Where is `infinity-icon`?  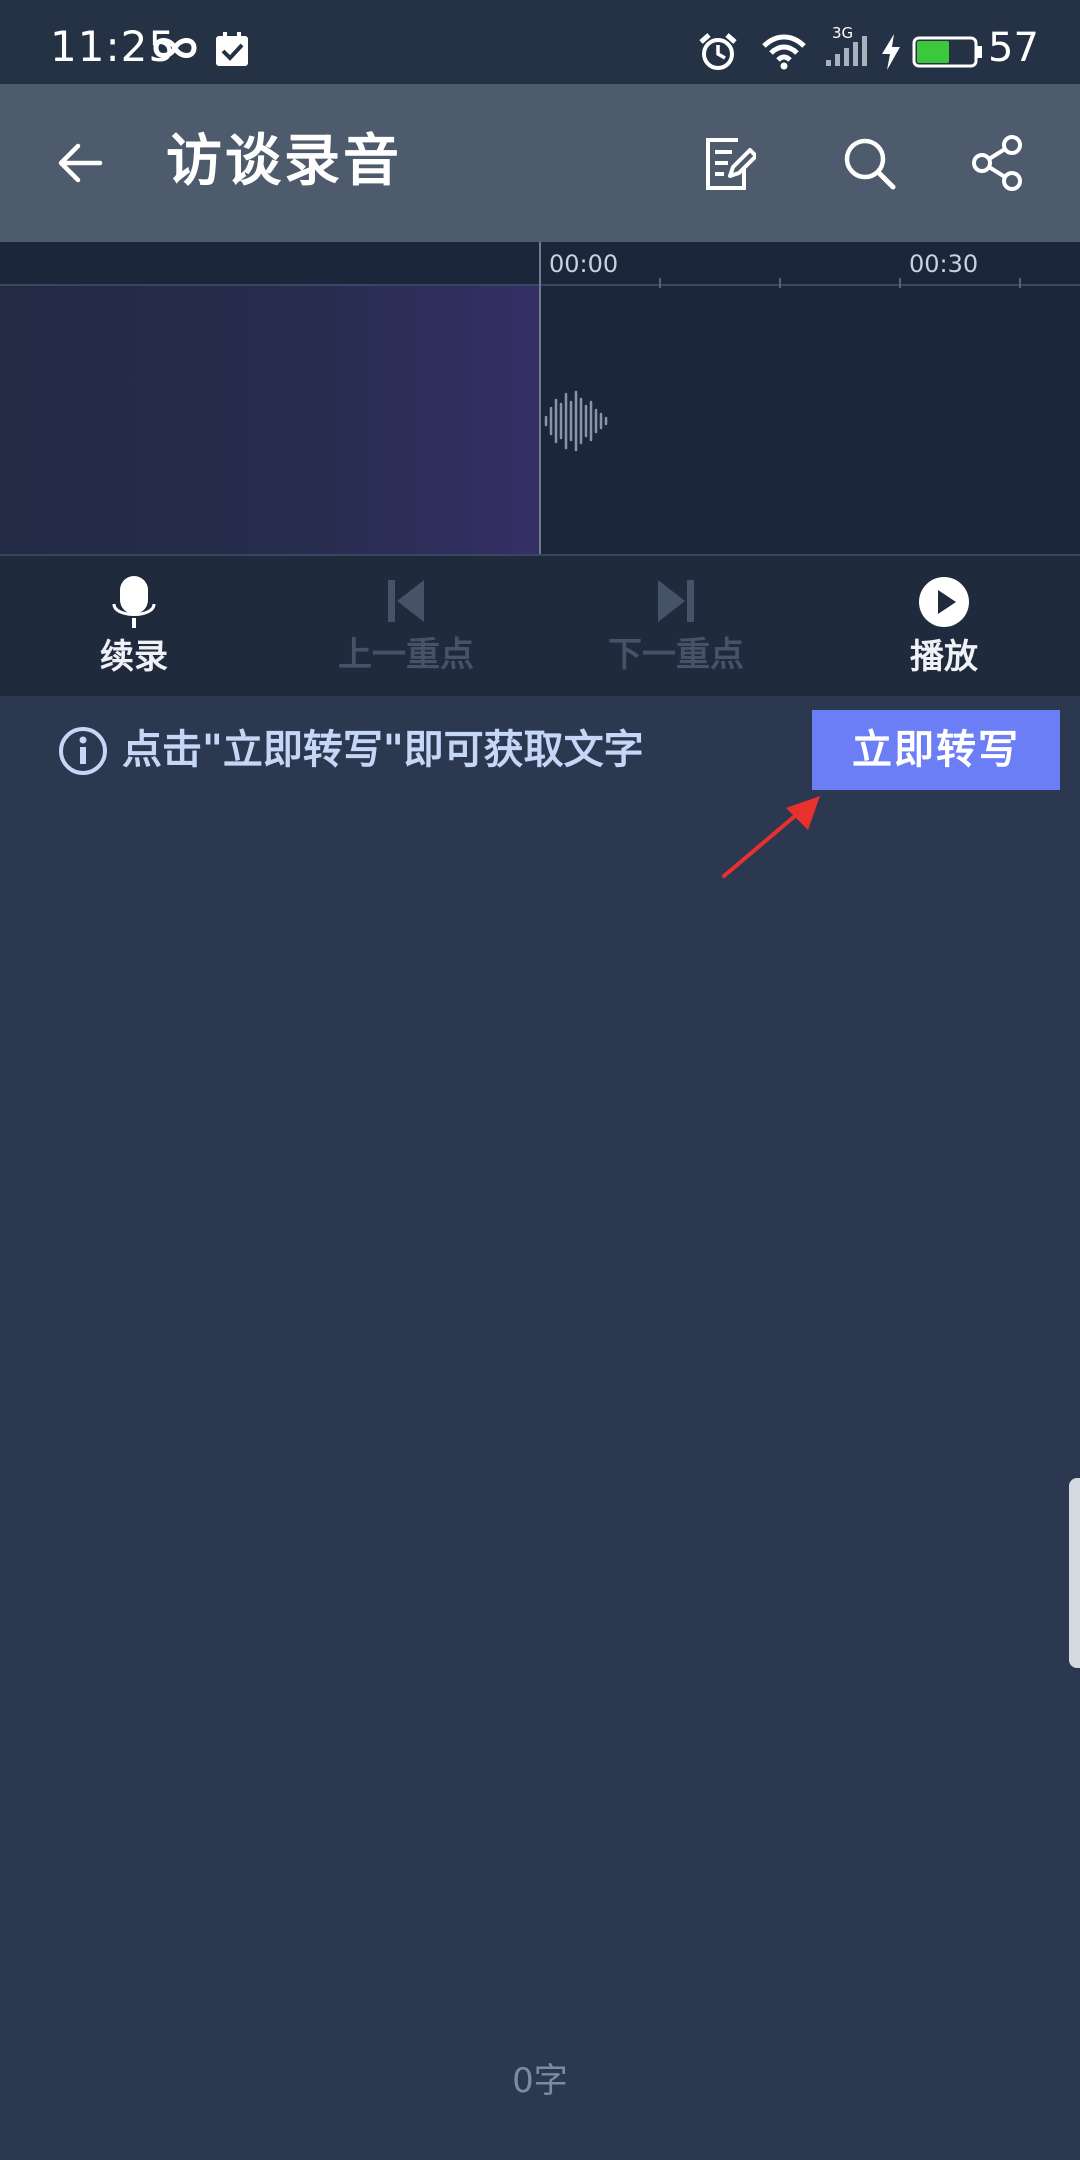
infinity-icon is located at coordinates (175, 48).